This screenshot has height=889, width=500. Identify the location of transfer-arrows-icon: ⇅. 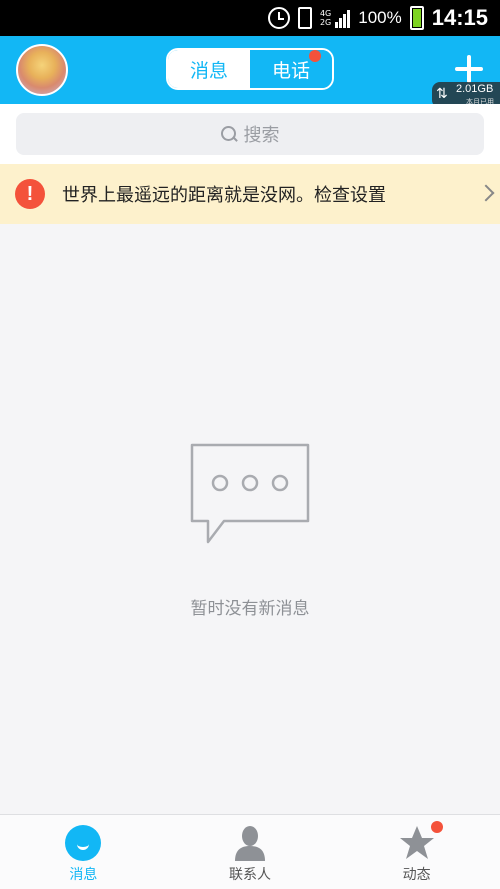
(442, 94).